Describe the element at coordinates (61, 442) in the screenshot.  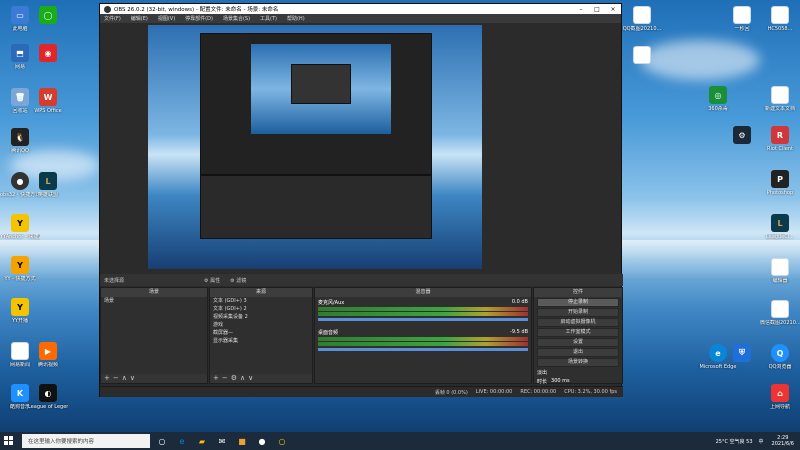
I see `search-placeholder: 在这里输入你要搜索的内容` at that location.